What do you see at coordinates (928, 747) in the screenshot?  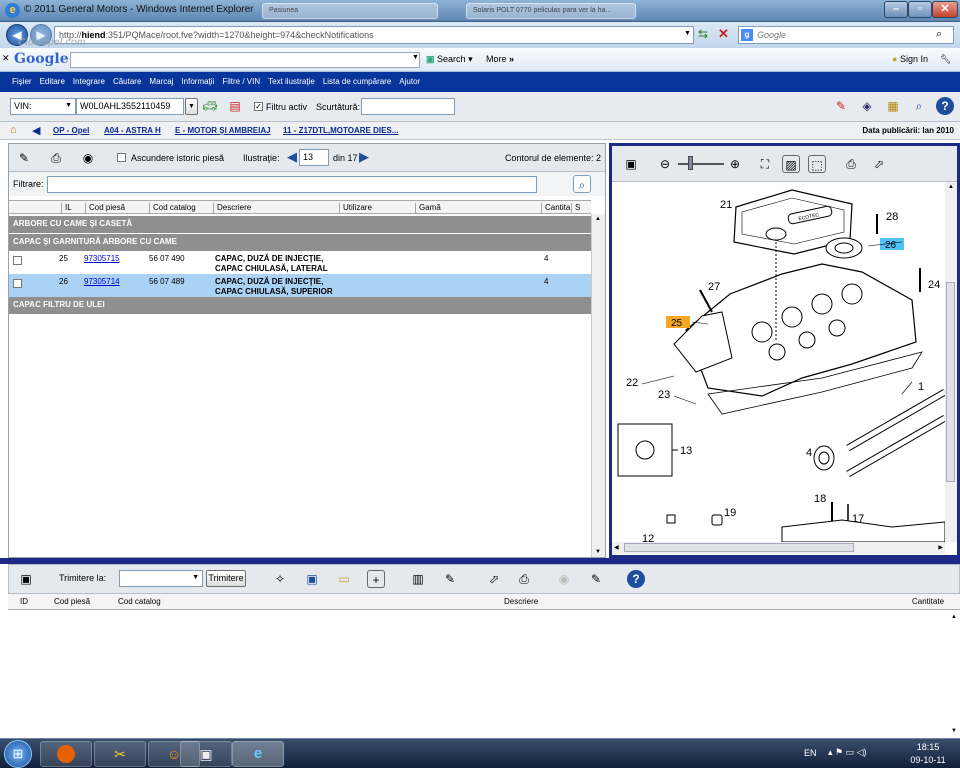 I see `clock-time: 18:15` at bounding box center [928, 747].